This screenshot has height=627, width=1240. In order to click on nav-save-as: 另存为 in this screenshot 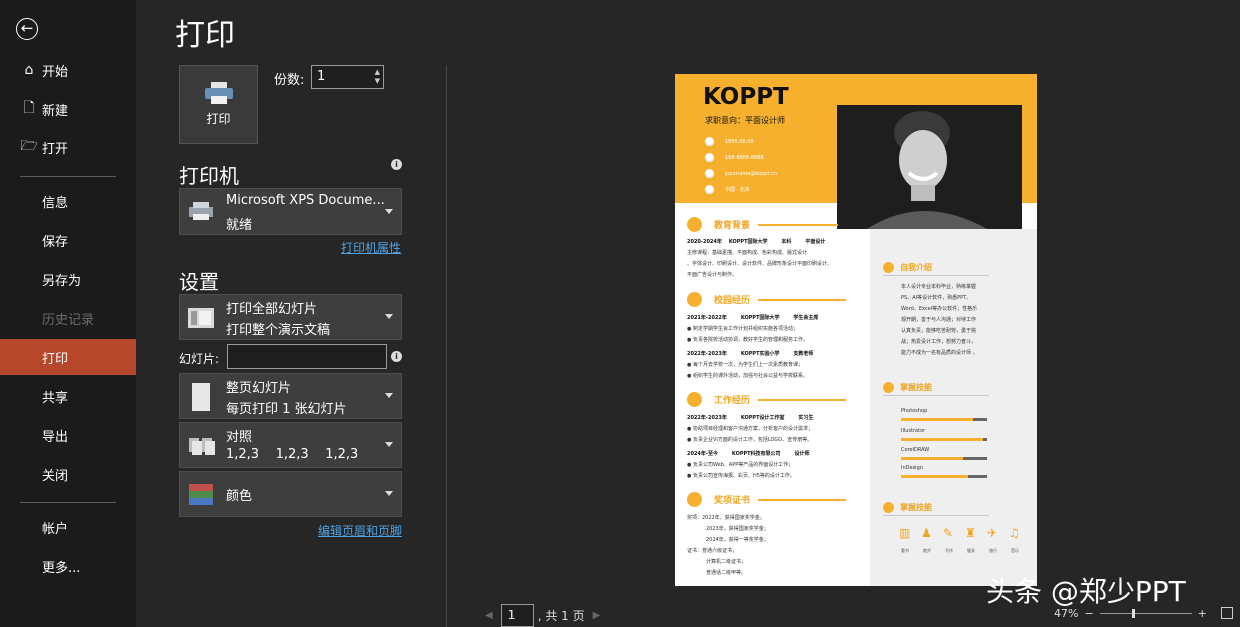, I will do `click(68, 279)`.